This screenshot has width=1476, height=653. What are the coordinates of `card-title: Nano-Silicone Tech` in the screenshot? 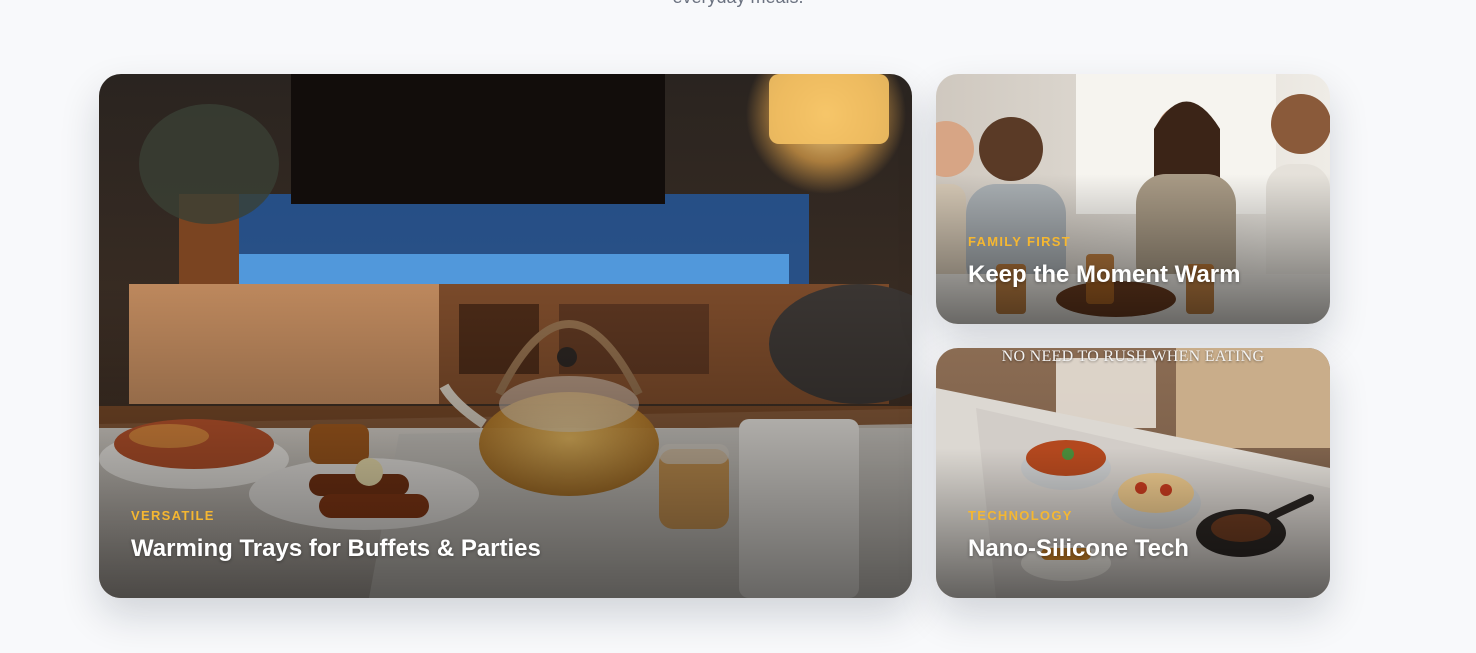 It's located at (1078, 548).